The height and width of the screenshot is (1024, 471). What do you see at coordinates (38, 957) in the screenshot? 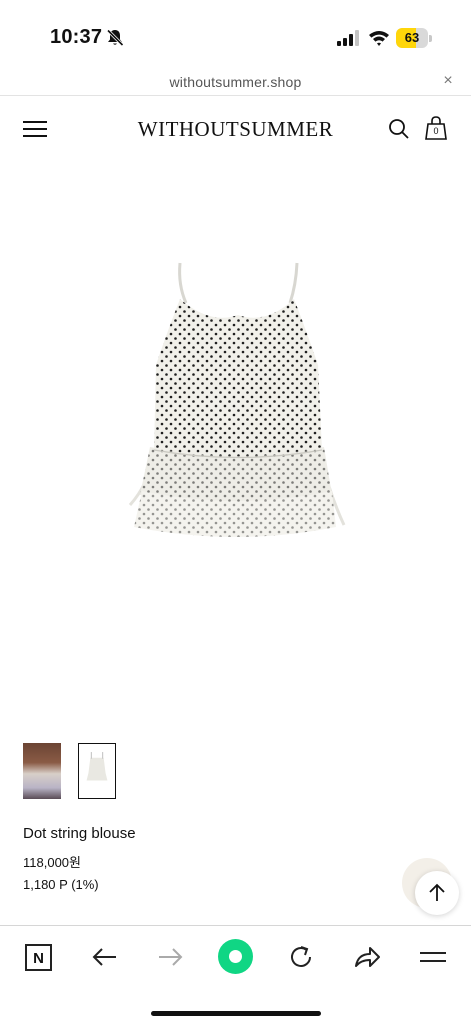
I see `n-logo-icon: N` at bounding box center [38, 957].